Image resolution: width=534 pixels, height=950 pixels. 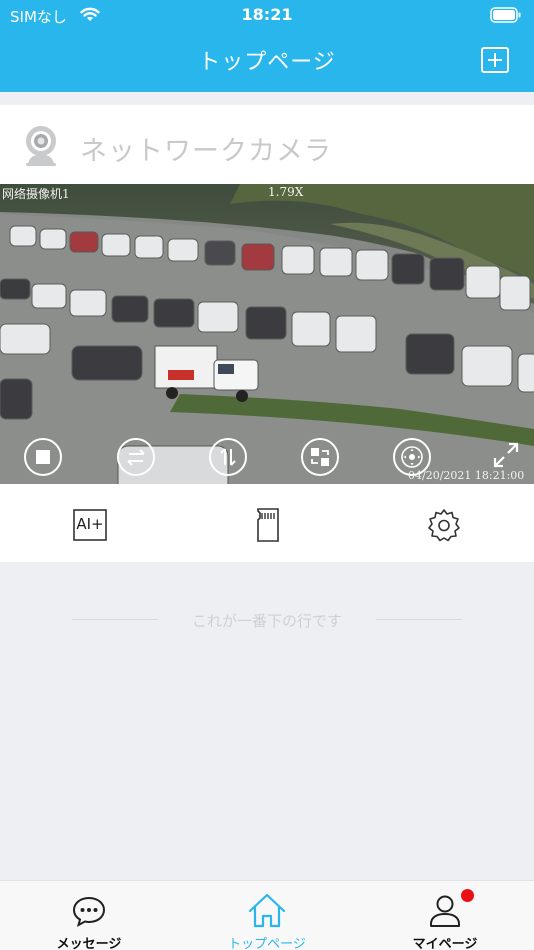 What do you see at coordinates (41, 146) in the screenshot?
I see `webcam-icon` at bounding box center [41, 146].